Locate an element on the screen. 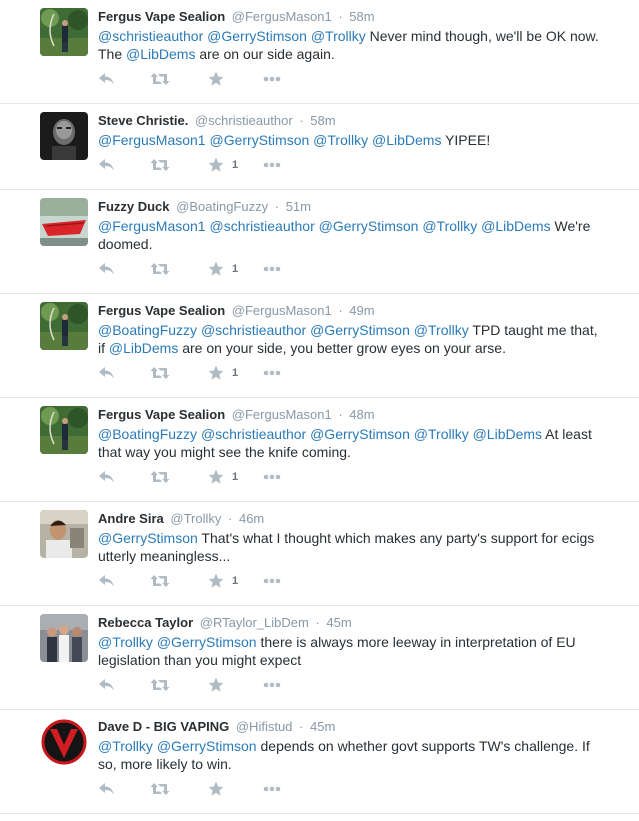  avatar-group-photo is located at coordinates (64, 638).